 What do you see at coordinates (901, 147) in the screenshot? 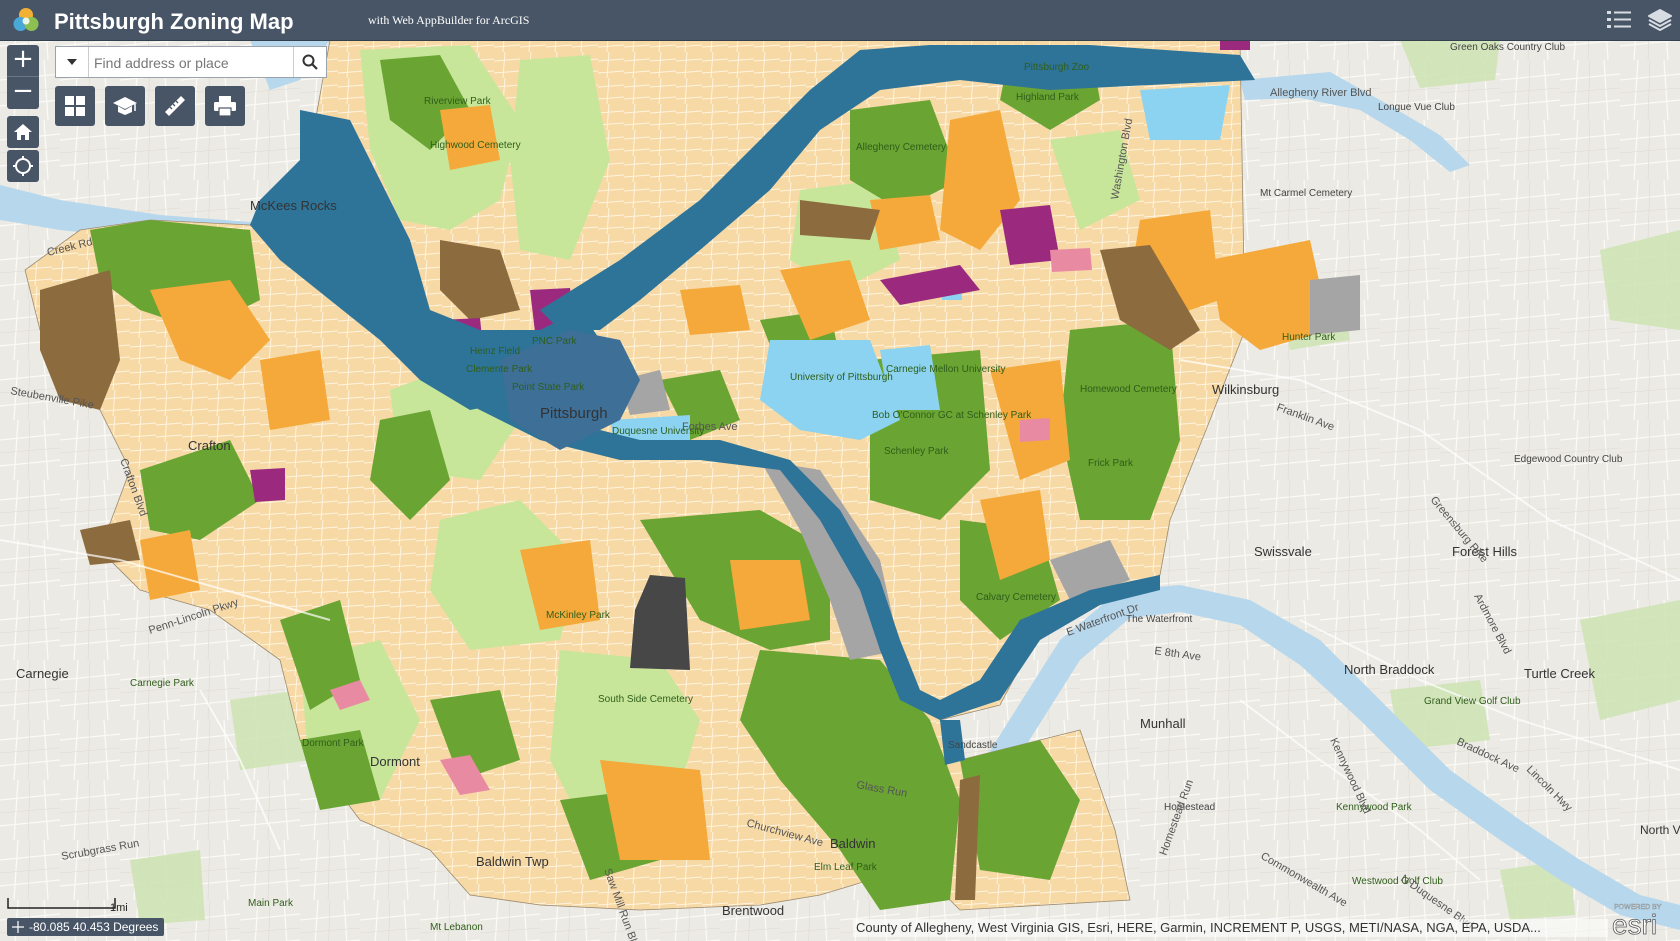
I see `park-label: Allegheny Cemetery` at bounding box center [901, 147].